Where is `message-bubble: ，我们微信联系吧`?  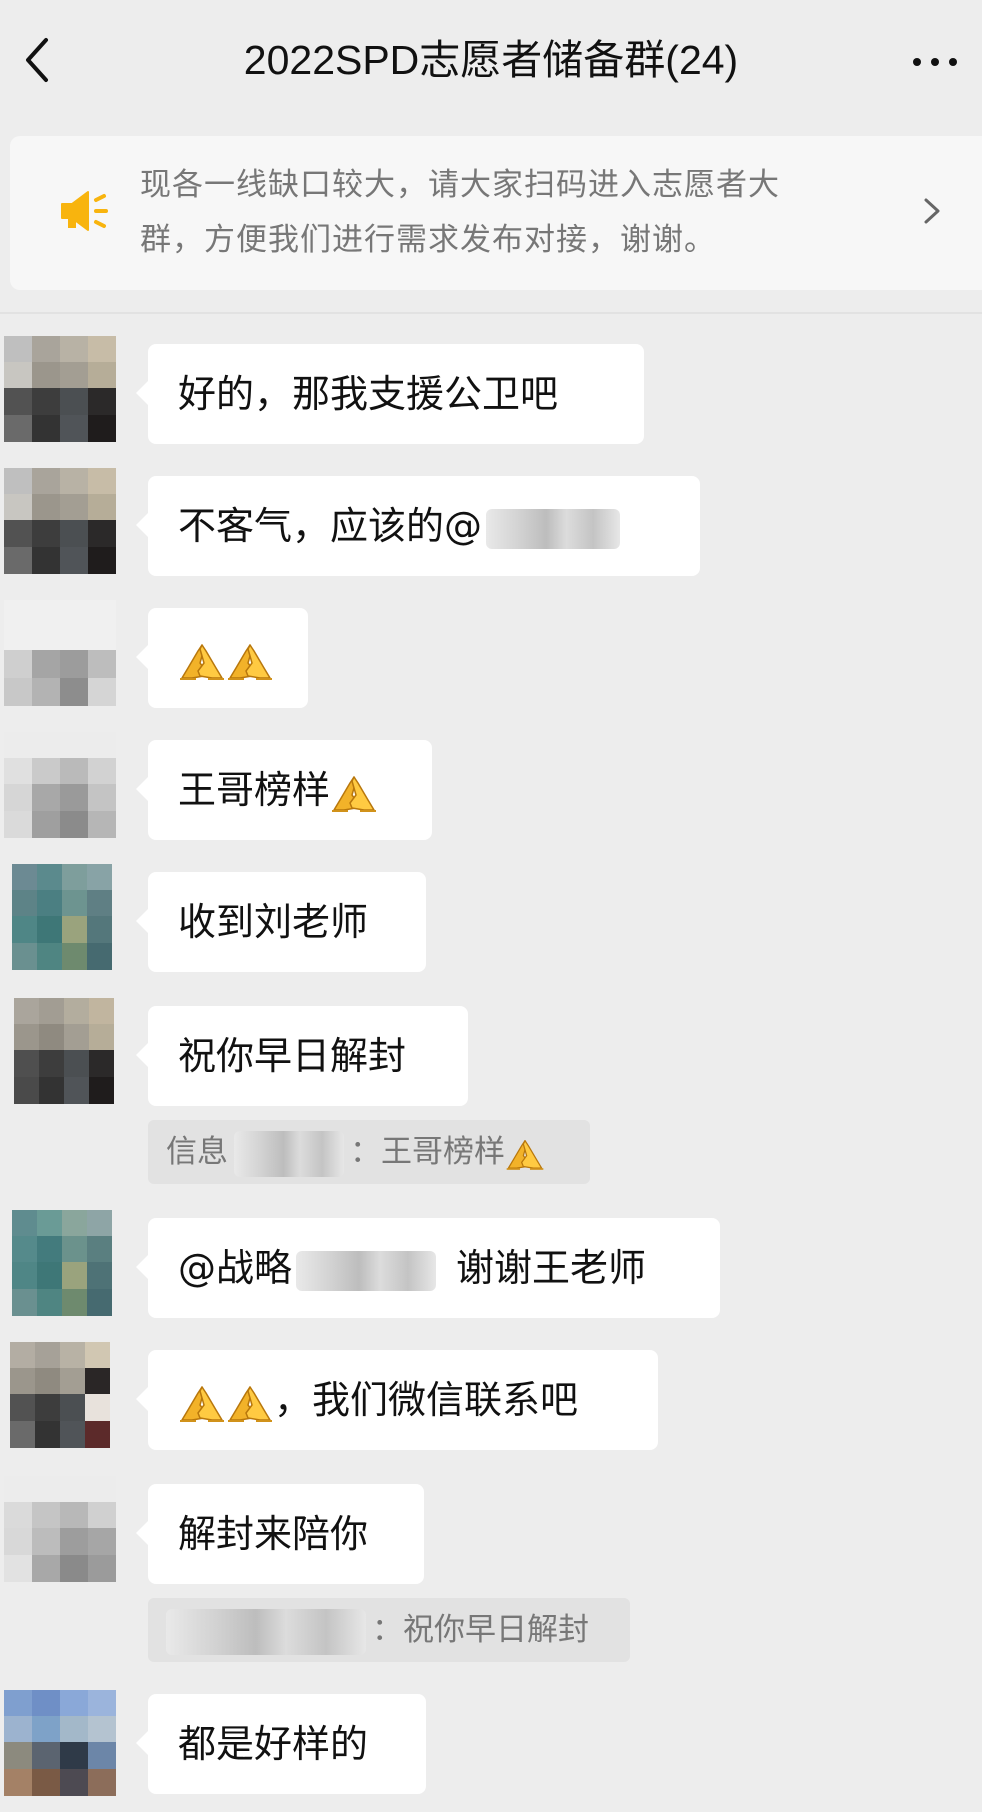 message-bubble: ，我们微信联系吧 is located at coordinates (397, 1400).